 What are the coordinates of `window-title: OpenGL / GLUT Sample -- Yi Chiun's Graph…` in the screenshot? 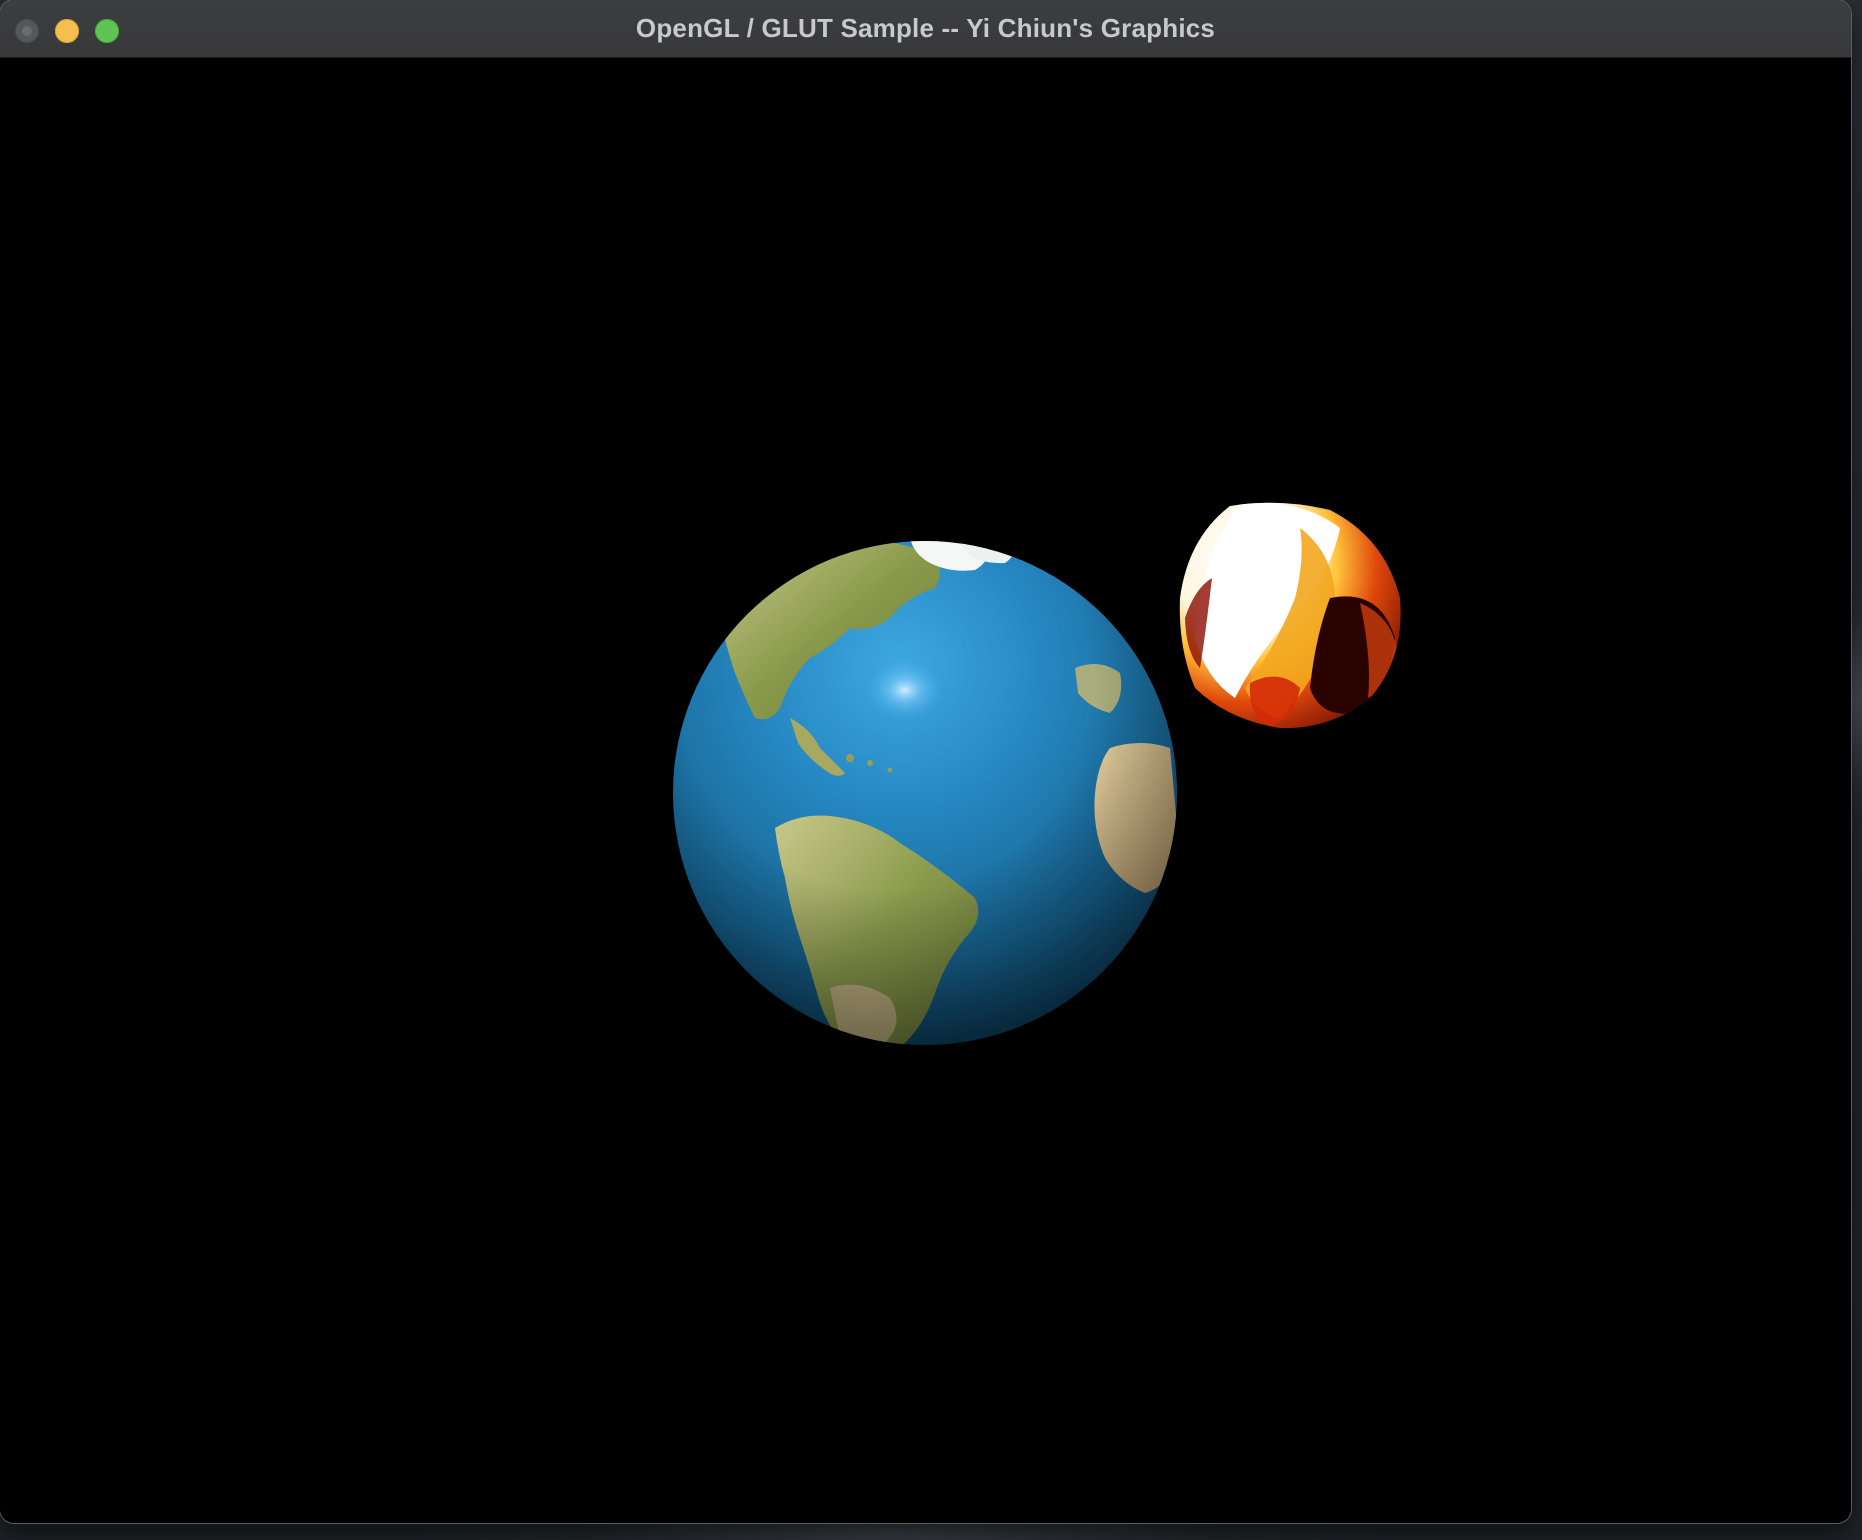 It's located at (925, 28).